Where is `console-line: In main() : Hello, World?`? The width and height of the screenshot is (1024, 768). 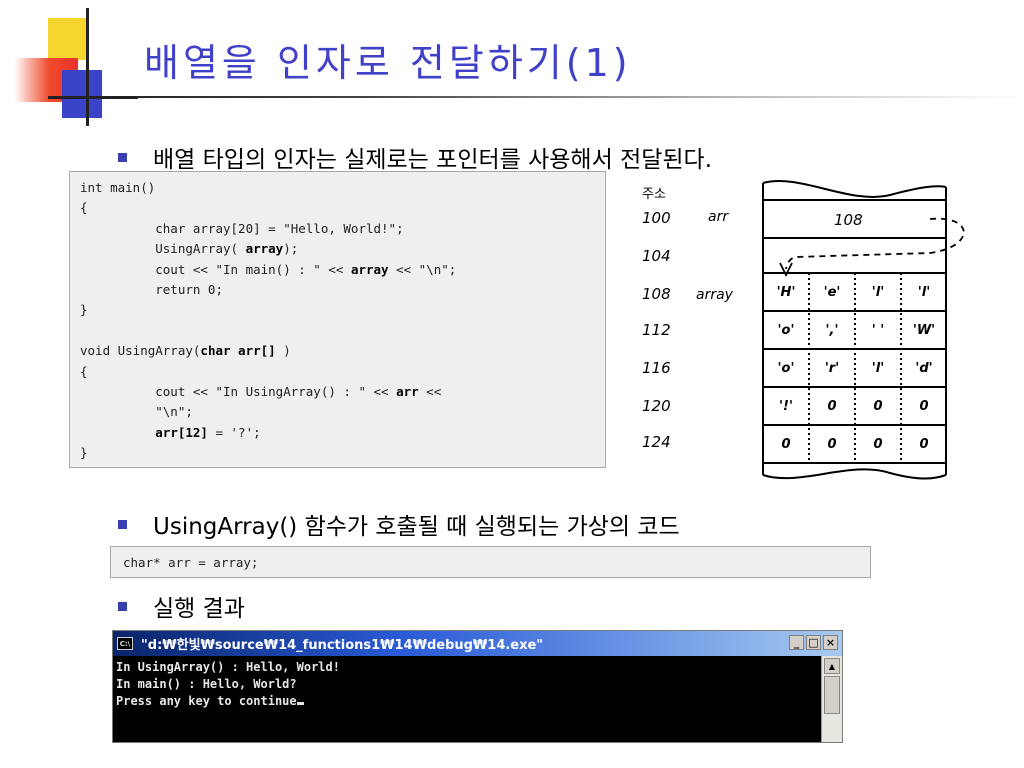
console-line: In main() : Hello, World? is located at coordinates (206, 684).